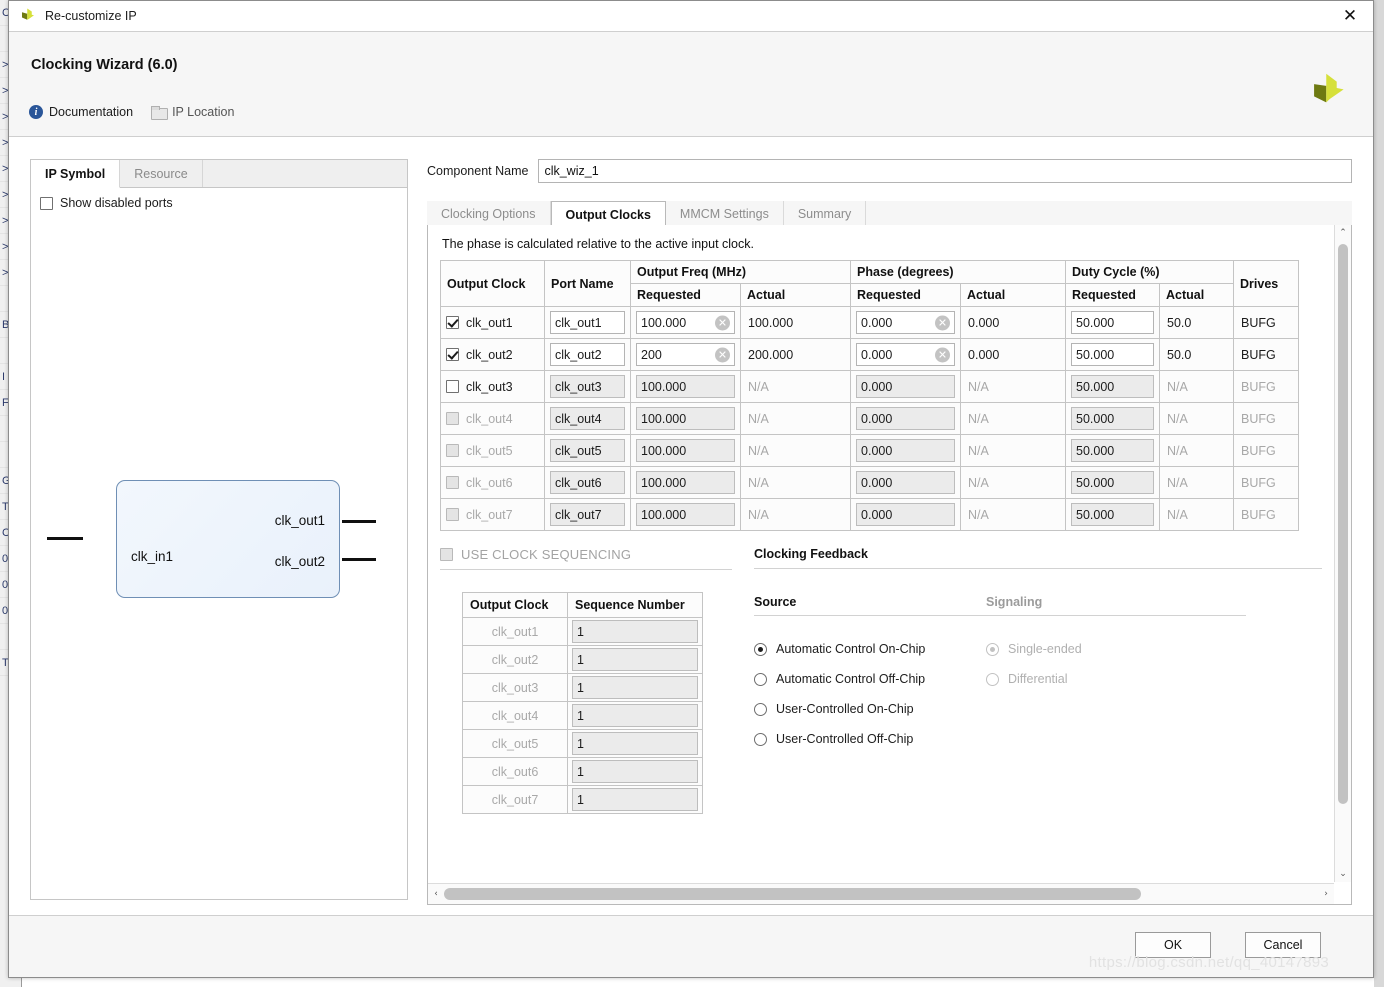 This screenshot has height=987, width=1384. What do you see at coordinates (492, 386) in the screenshot?
I see `cell-output-clock: clk_out3` at bounding box center [492, 386].